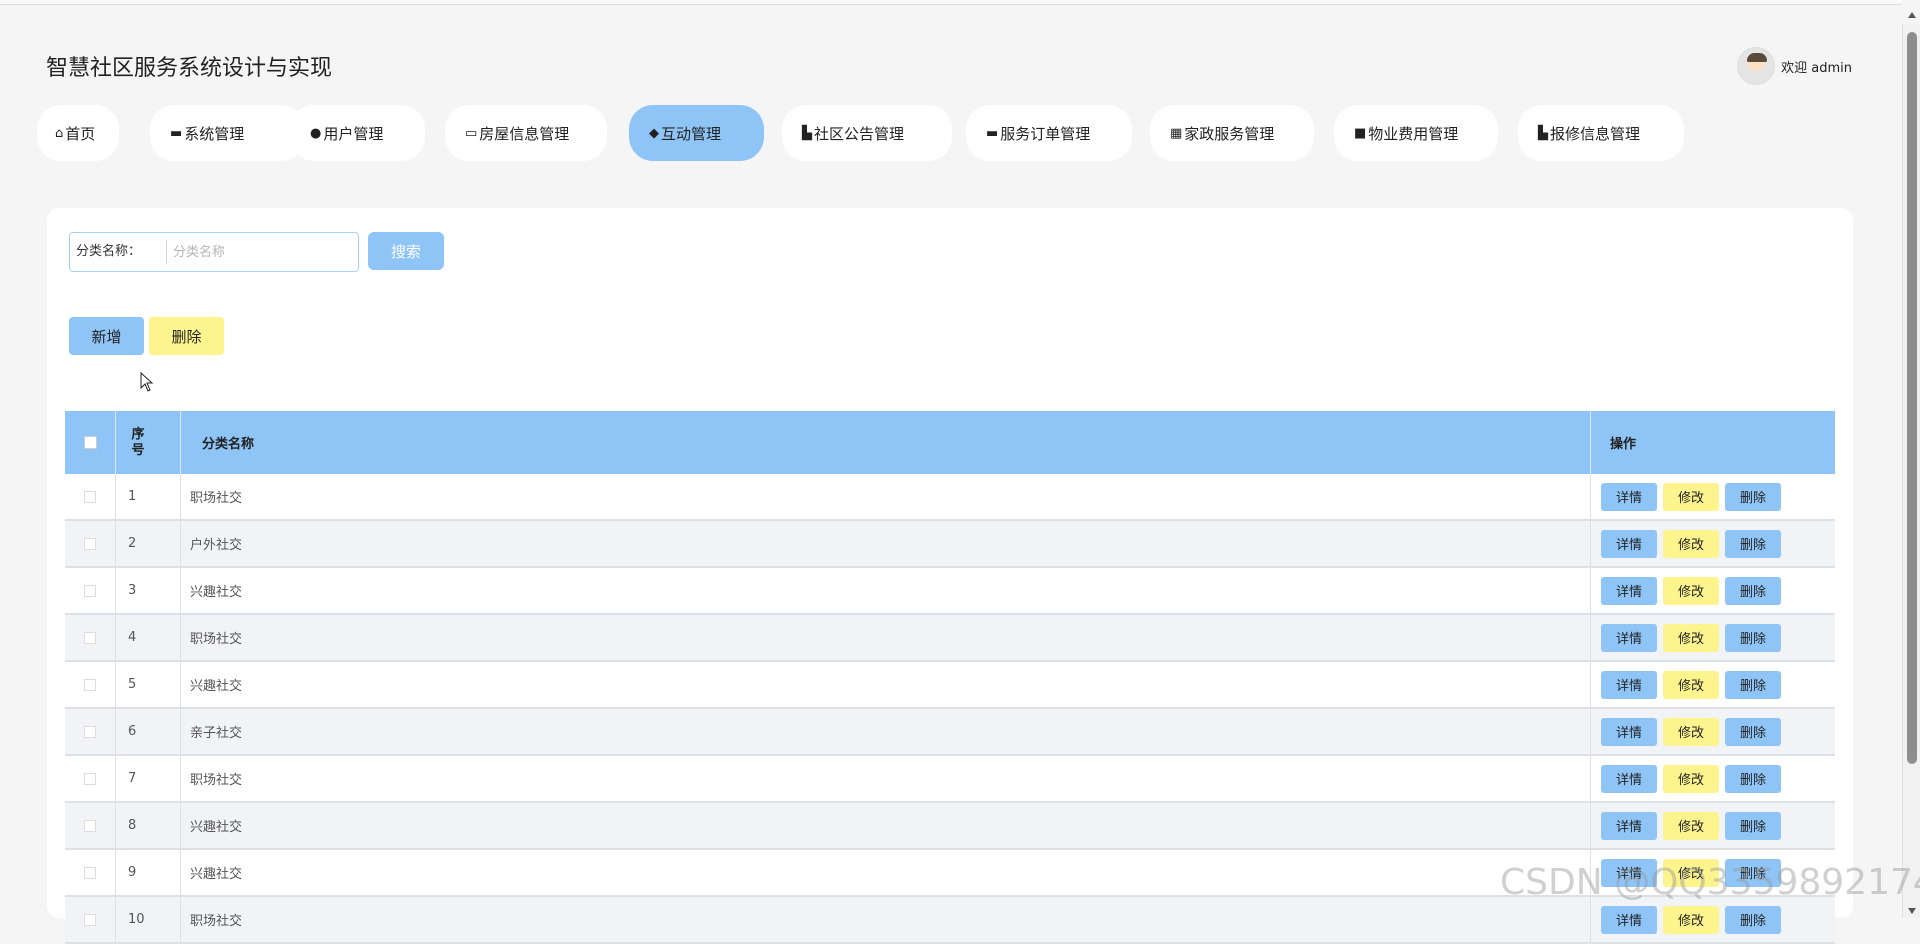  I want to click on home-icon: ⌂, so click(59, 133).